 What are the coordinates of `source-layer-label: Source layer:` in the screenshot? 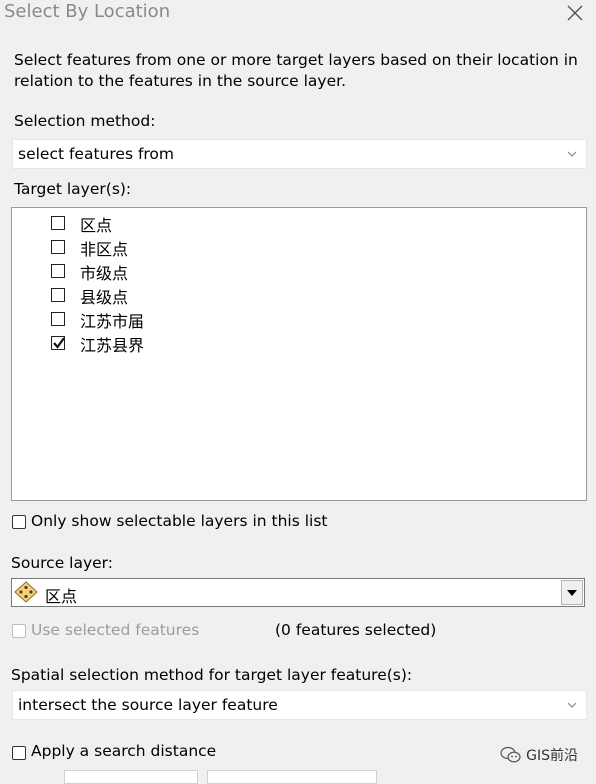 It's located at (62, 563).